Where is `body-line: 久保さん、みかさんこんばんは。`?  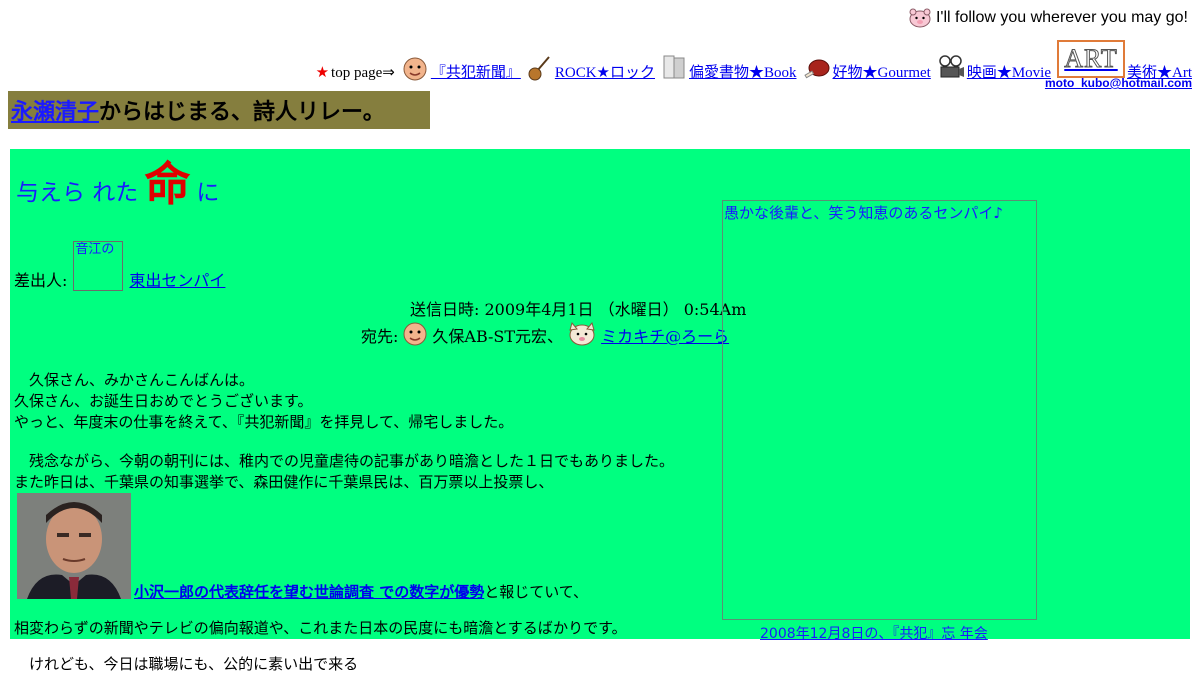 body-line: 久保さん、みかさんこんばんは。 is located at coordinates (134, 380).